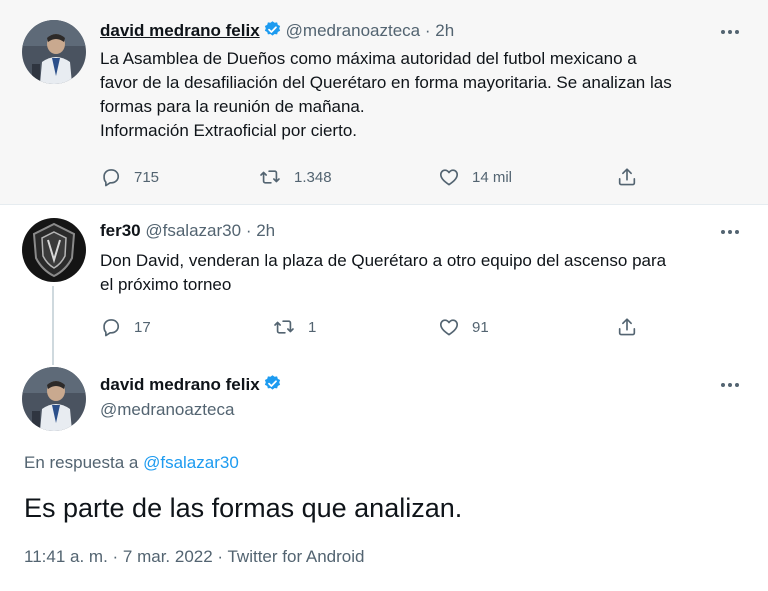 This screenshot has height=591, width=768. Describe the element at coordinates (142, 327) in the screenshot. I see `reply-count: 17` at that location.